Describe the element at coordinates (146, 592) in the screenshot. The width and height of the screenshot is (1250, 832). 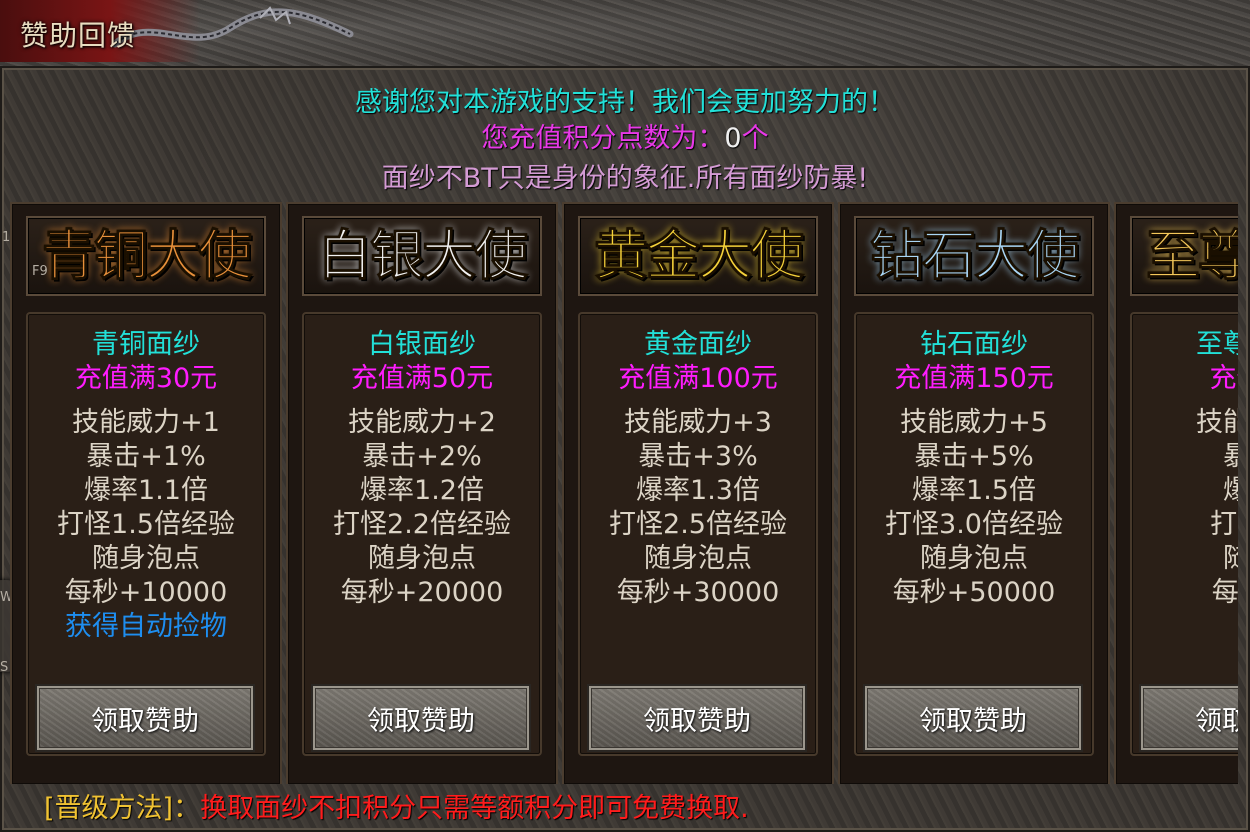
I see `stat-per-second: 每秒+10000` at that location.